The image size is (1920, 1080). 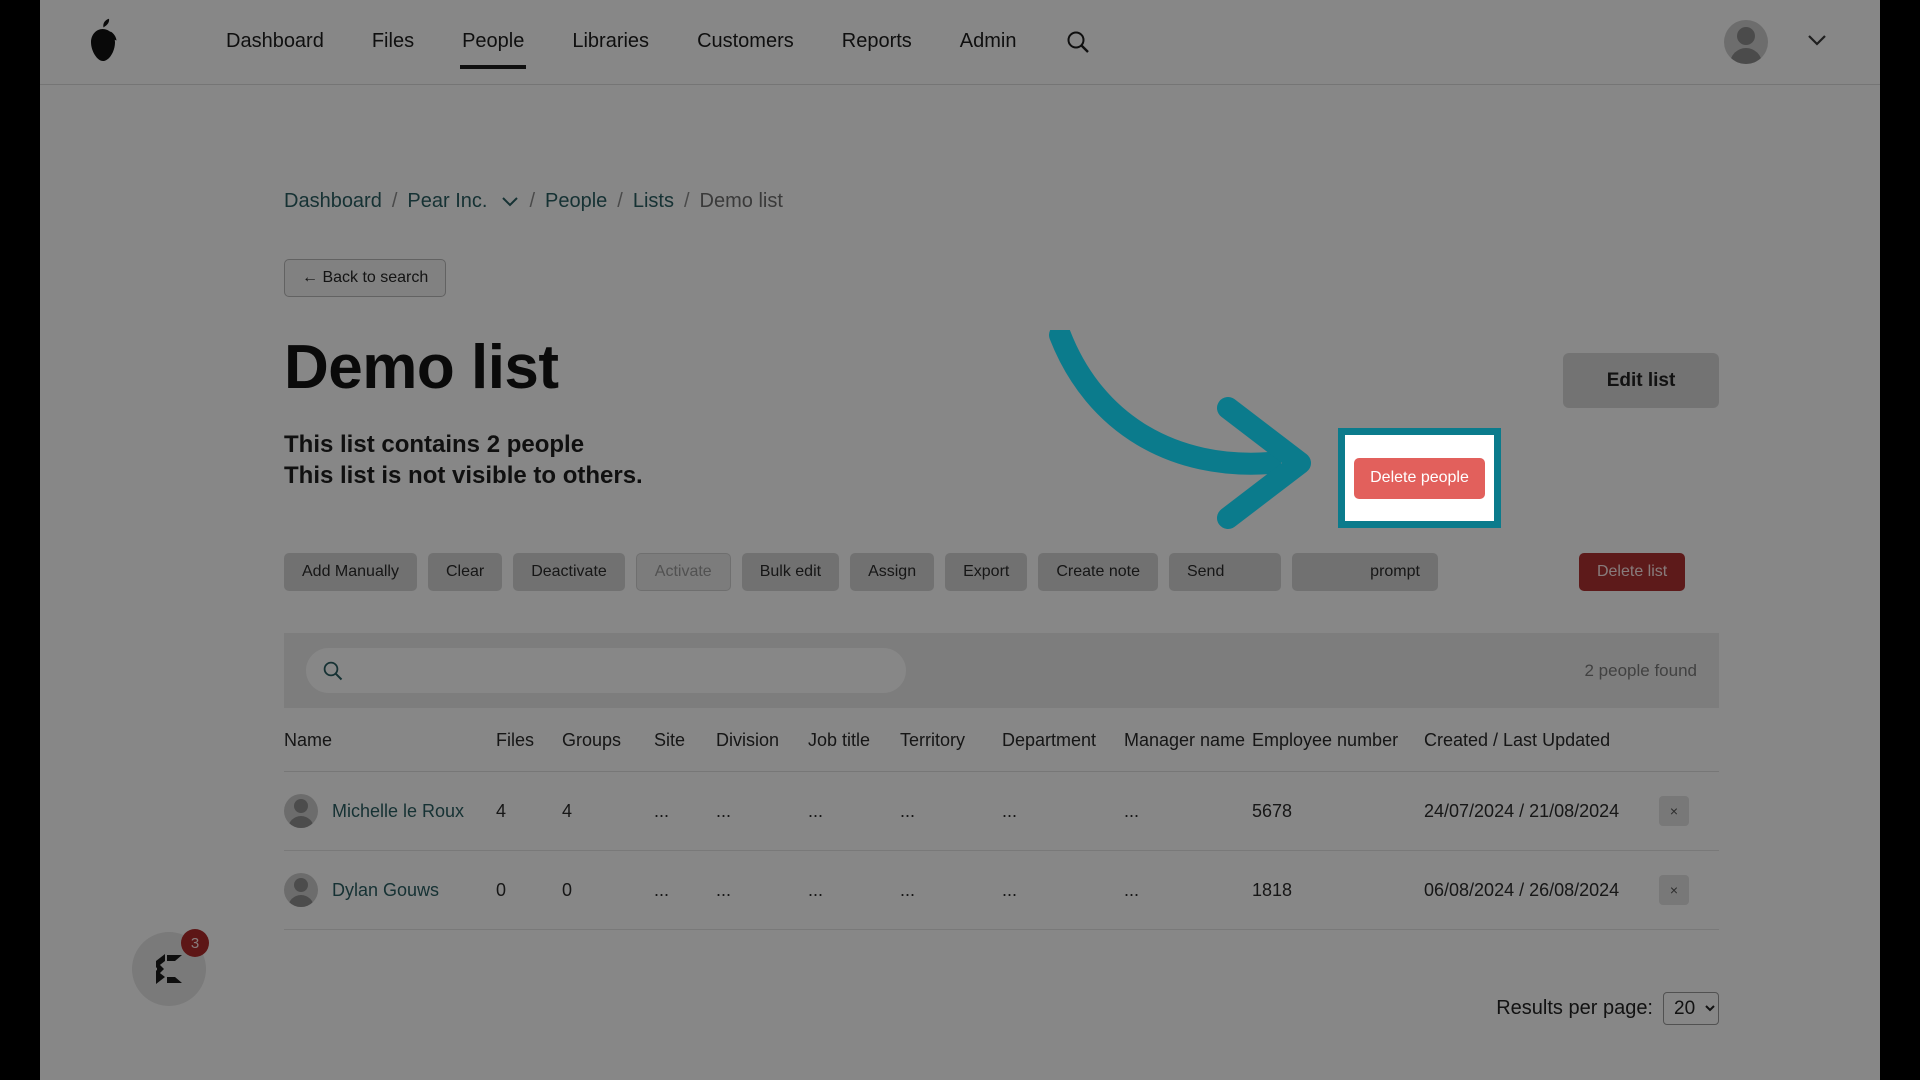 What do you see at coordinates (390, 740) in the screenshot?
I see `column-header-name: Name` at bounding box center [390, 740].